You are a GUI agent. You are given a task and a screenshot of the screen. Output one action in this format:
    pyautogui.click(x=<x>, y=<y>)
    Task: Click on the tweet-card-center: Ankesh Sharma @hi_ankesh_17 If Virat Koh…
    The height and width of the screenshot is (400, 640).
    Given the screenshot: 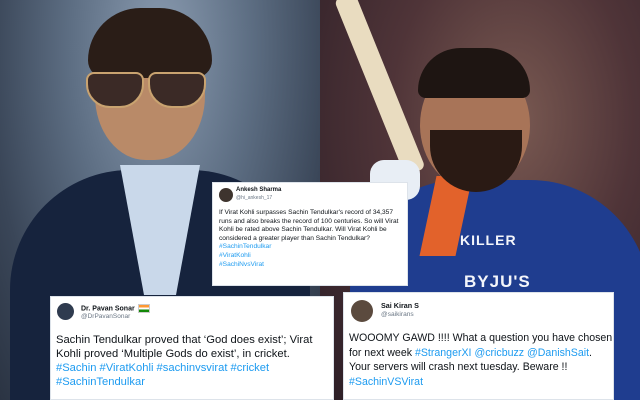 What is the action you would take?
    pyautogui.click(x=310, y=234)
    